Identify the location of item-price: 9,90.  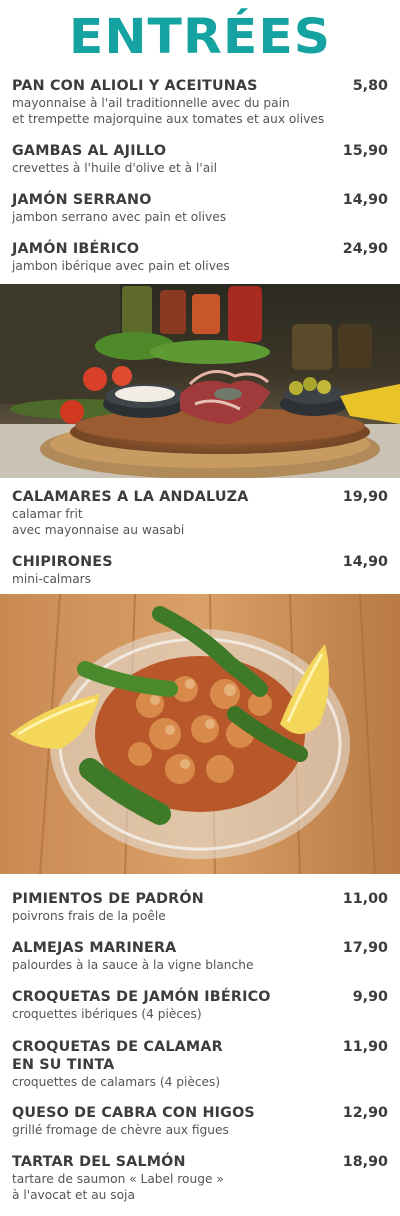
(370, 997).